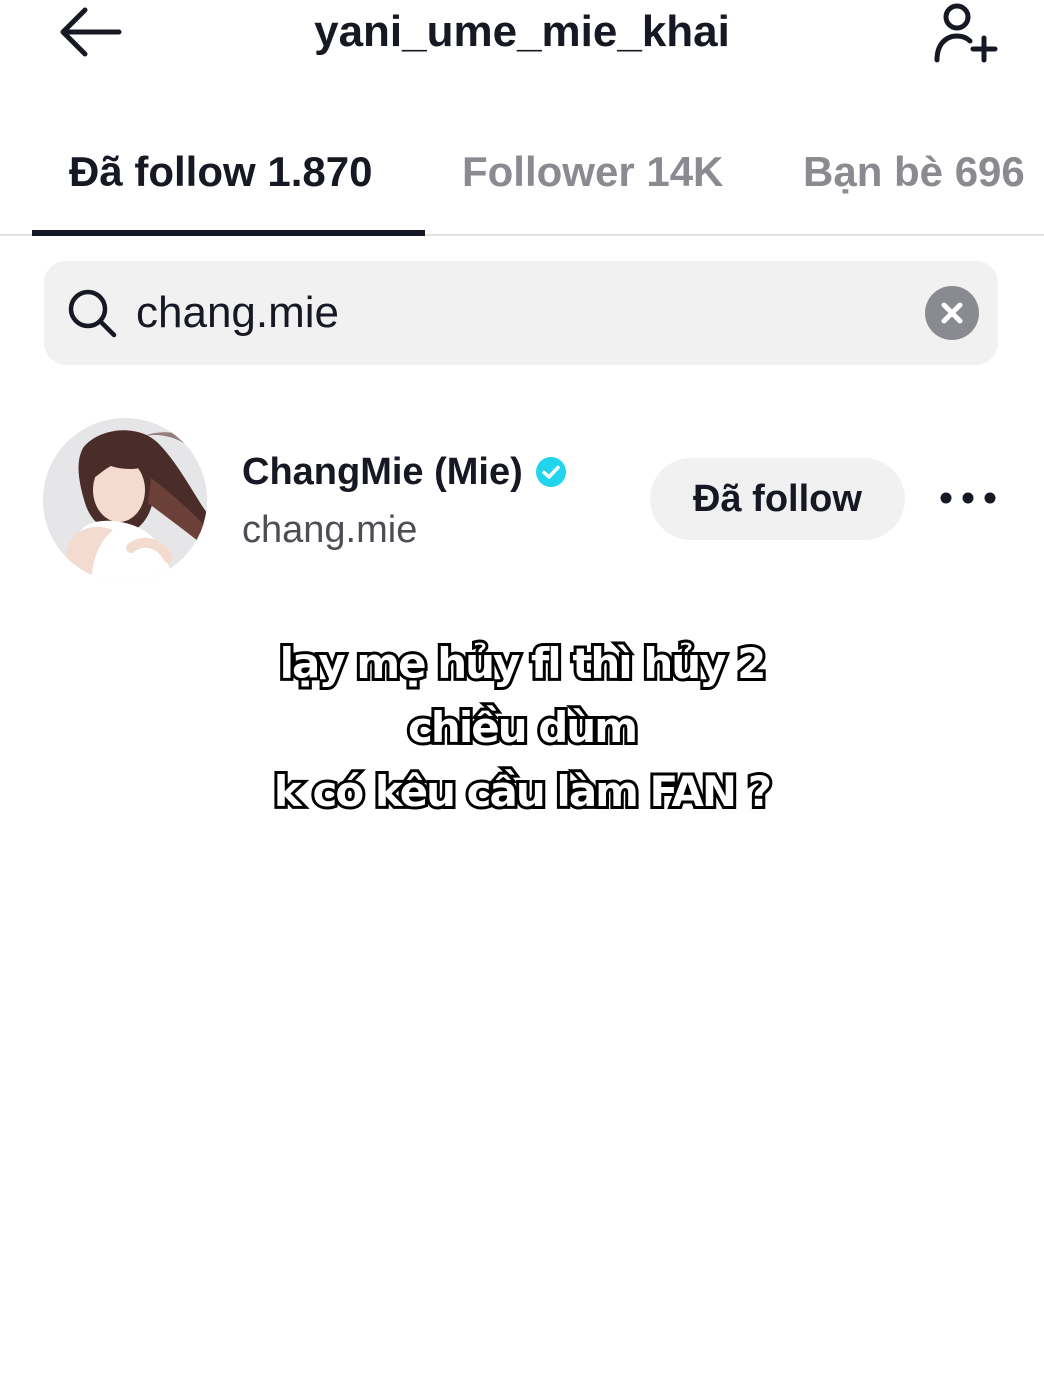  Describe the element at coordinates (92, 313) in the screenshot. I see `search-icon` at that location.